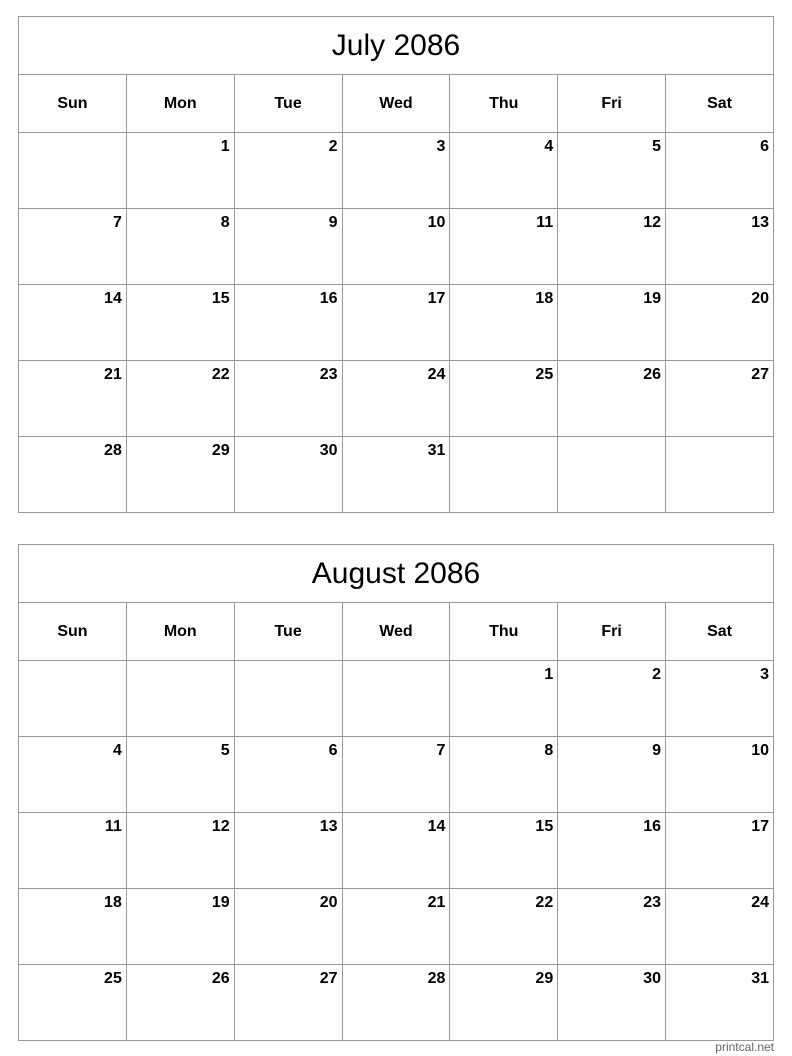 This screenshot has height=1056, width=792. I want to click on week-row: 28 29 30 31, so click(396, 474).